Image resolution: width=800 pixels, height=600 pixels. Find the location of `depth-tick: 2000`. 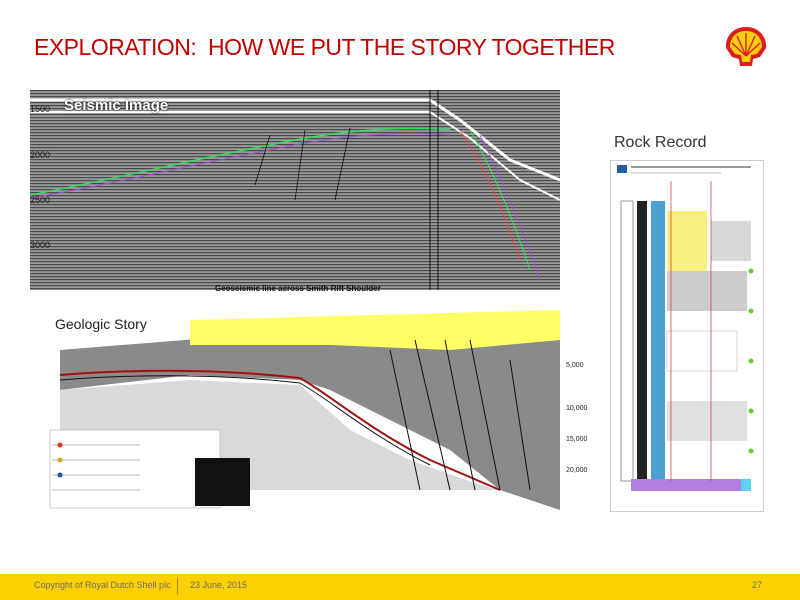

depth-tick: 2000 is located at coordinates (40, 155).